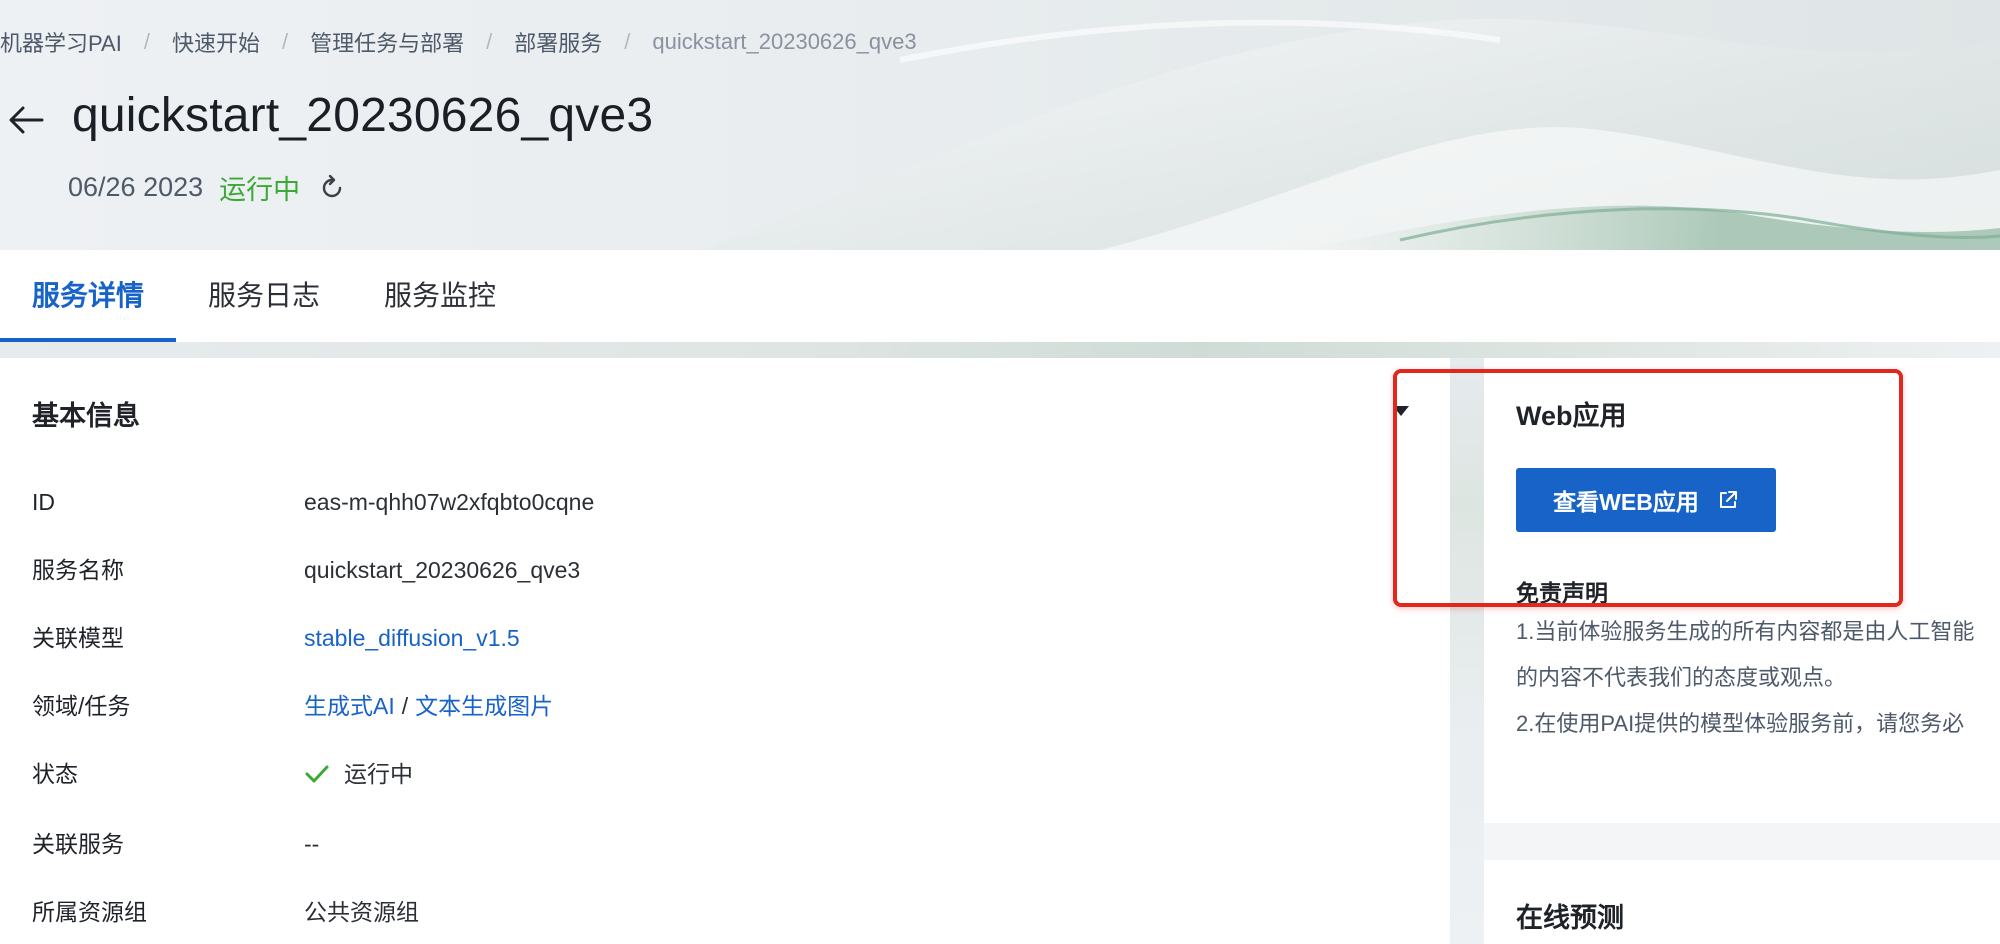 Image resolution: width=2000 pixels, height=944 pixels. What do you see at coordinates (78, 844) in the screenshot?
I see `info-label: 关联服务` at bounding box center [78, 844].